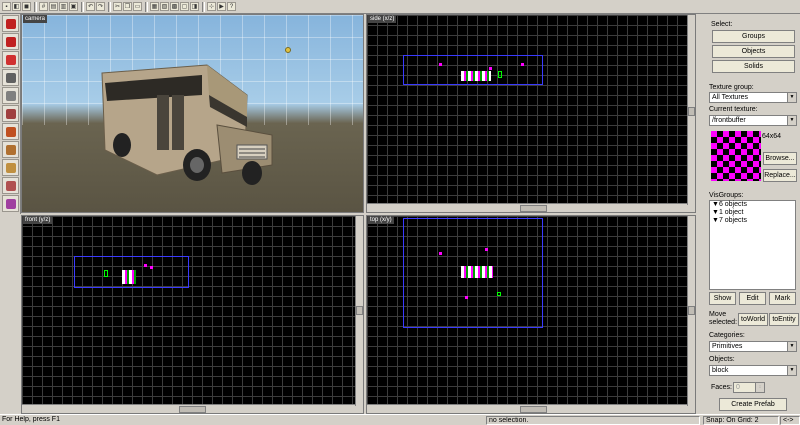 The image size is (800, 425). Describe the element at coordinates (90, 6) in the screenshot. I see `undo-icon: ↶` at that location.